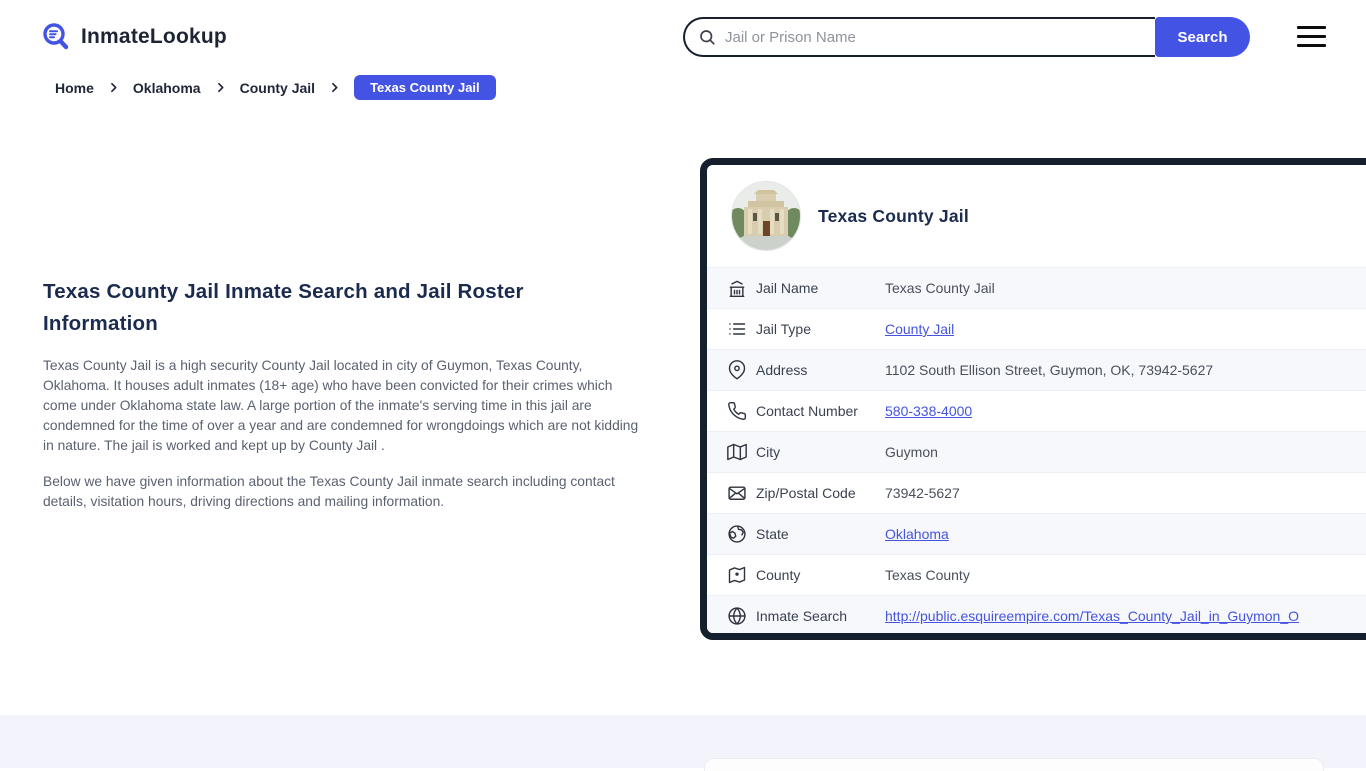  I want to click on map-pin-icon, so click(737, 370).